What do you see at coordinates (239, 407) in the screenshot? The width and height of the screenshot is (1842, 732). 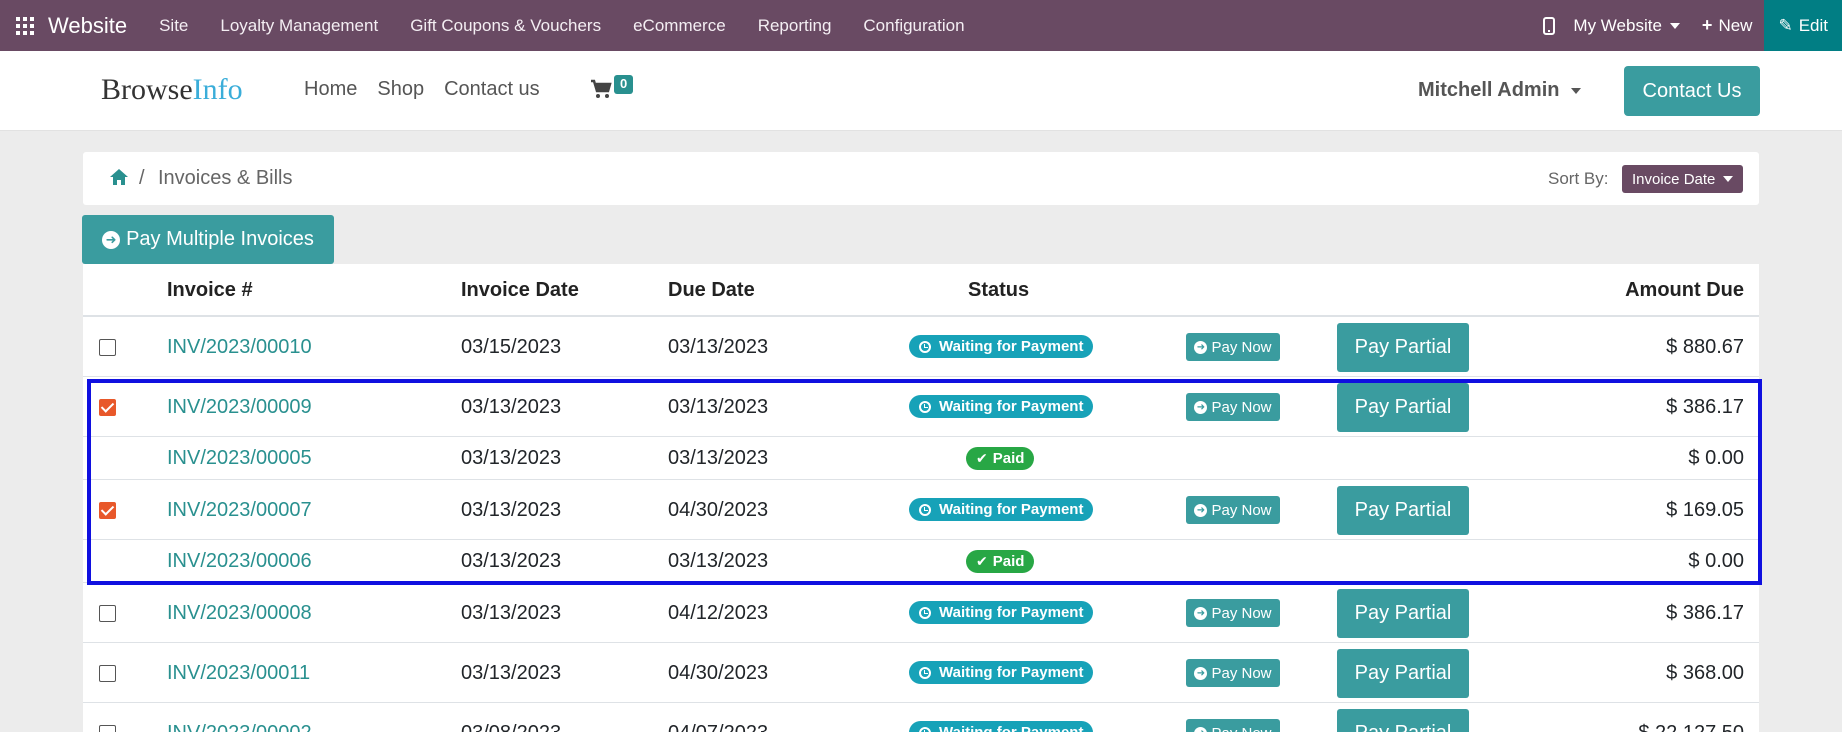 I see `invoice-link: INV/2023/00009` at bounding box center [239, 407].